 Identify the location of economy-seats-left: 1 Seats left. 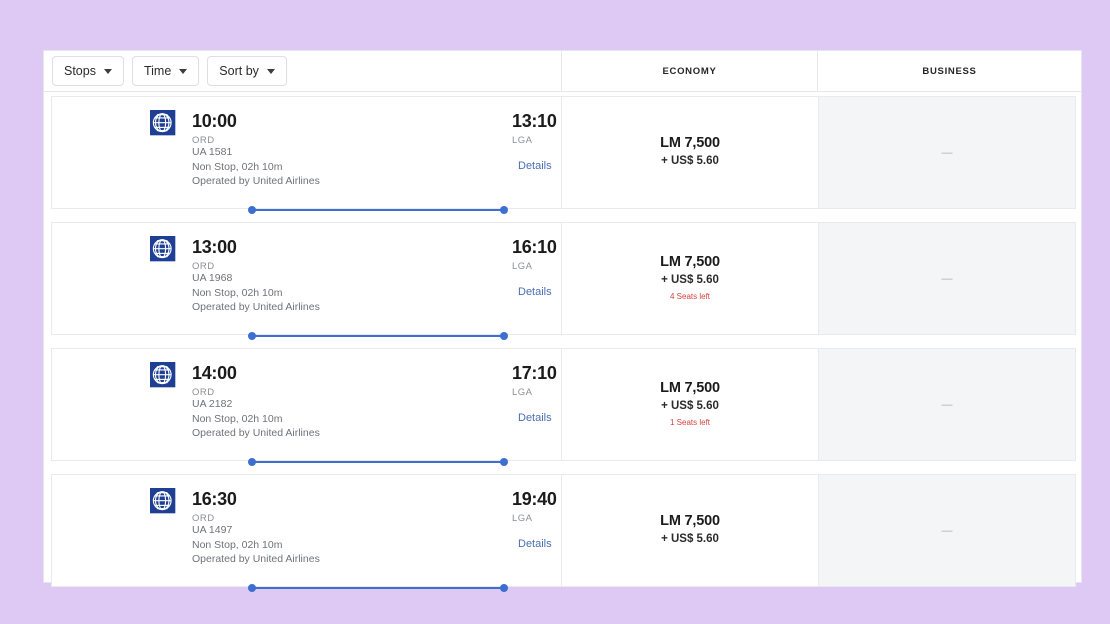
(690, 422).